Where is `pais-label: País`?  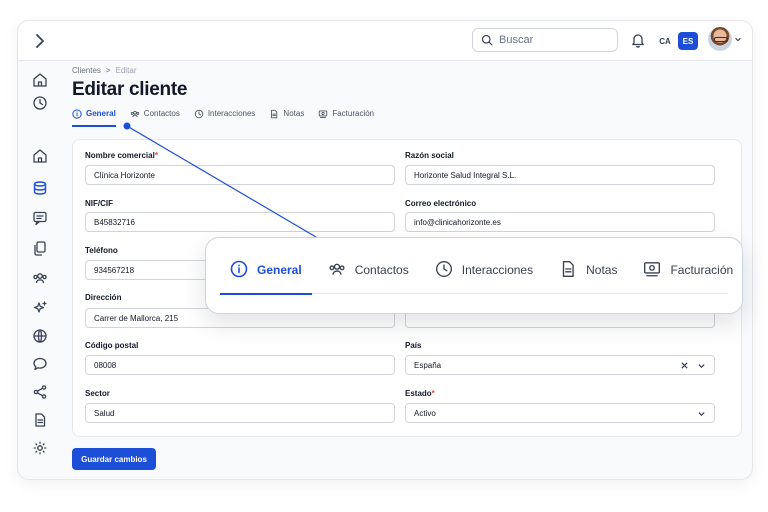
pais-label: País is located at coordinates (413, 345).